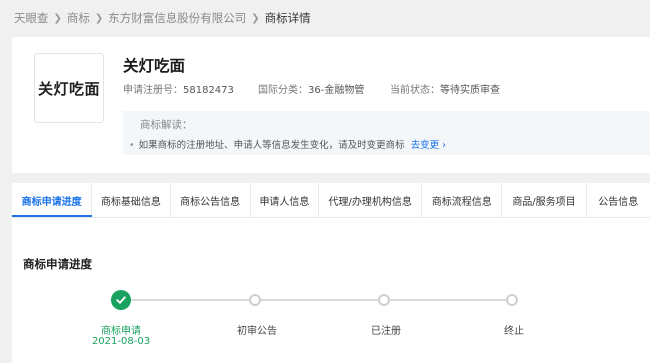  What do you see at coordinates (415, 90) in the screenshot?
I see `current-status-label: 当前状态：` at bounding box center [415, 90].